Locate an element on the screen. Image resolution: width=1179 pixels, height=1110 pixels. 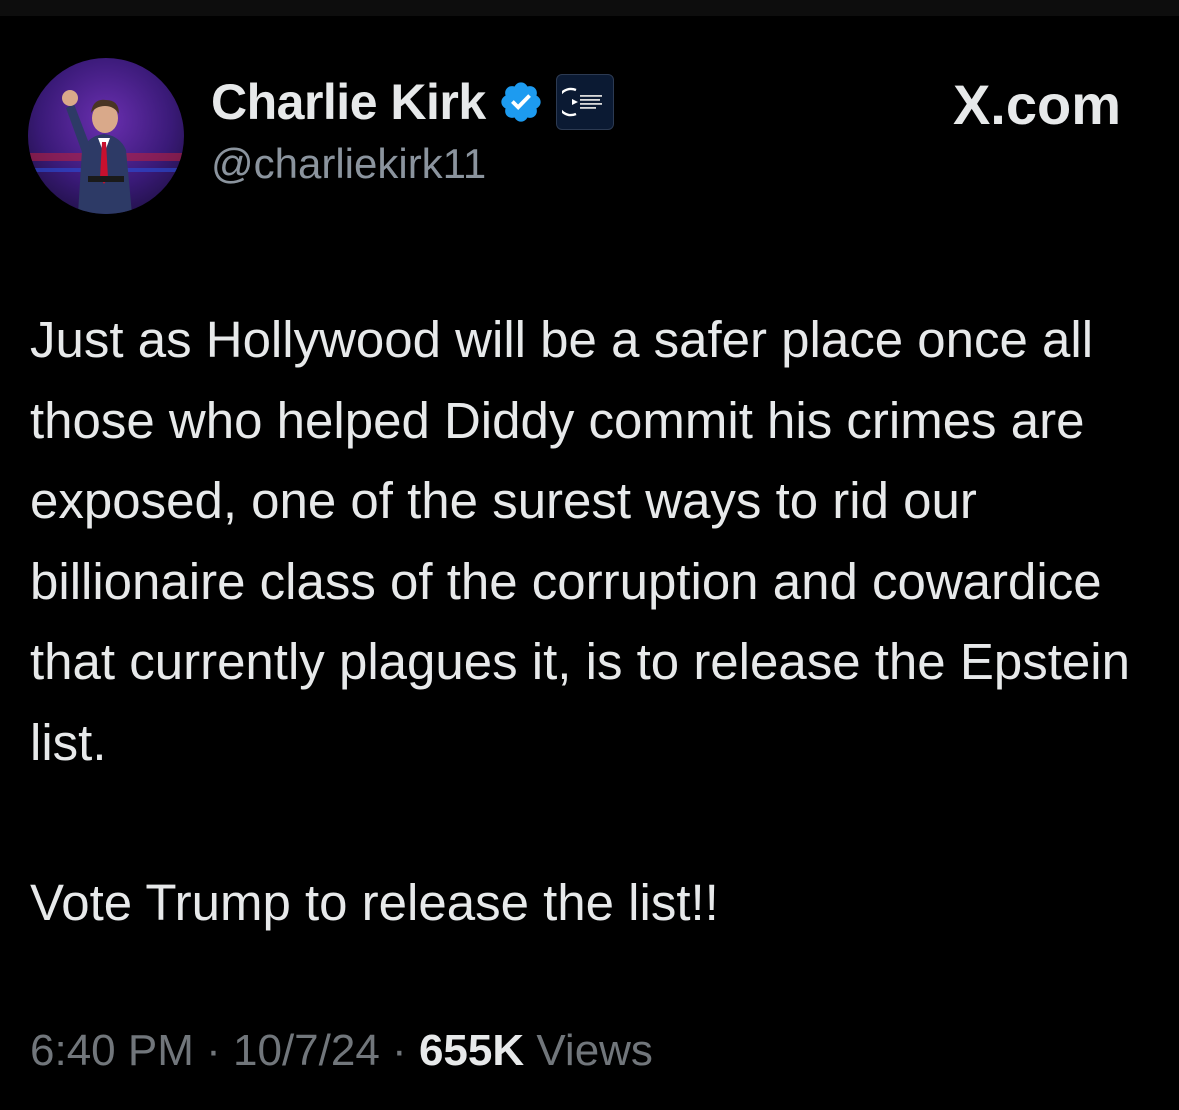
avatar is located at coordinates (106, 136).